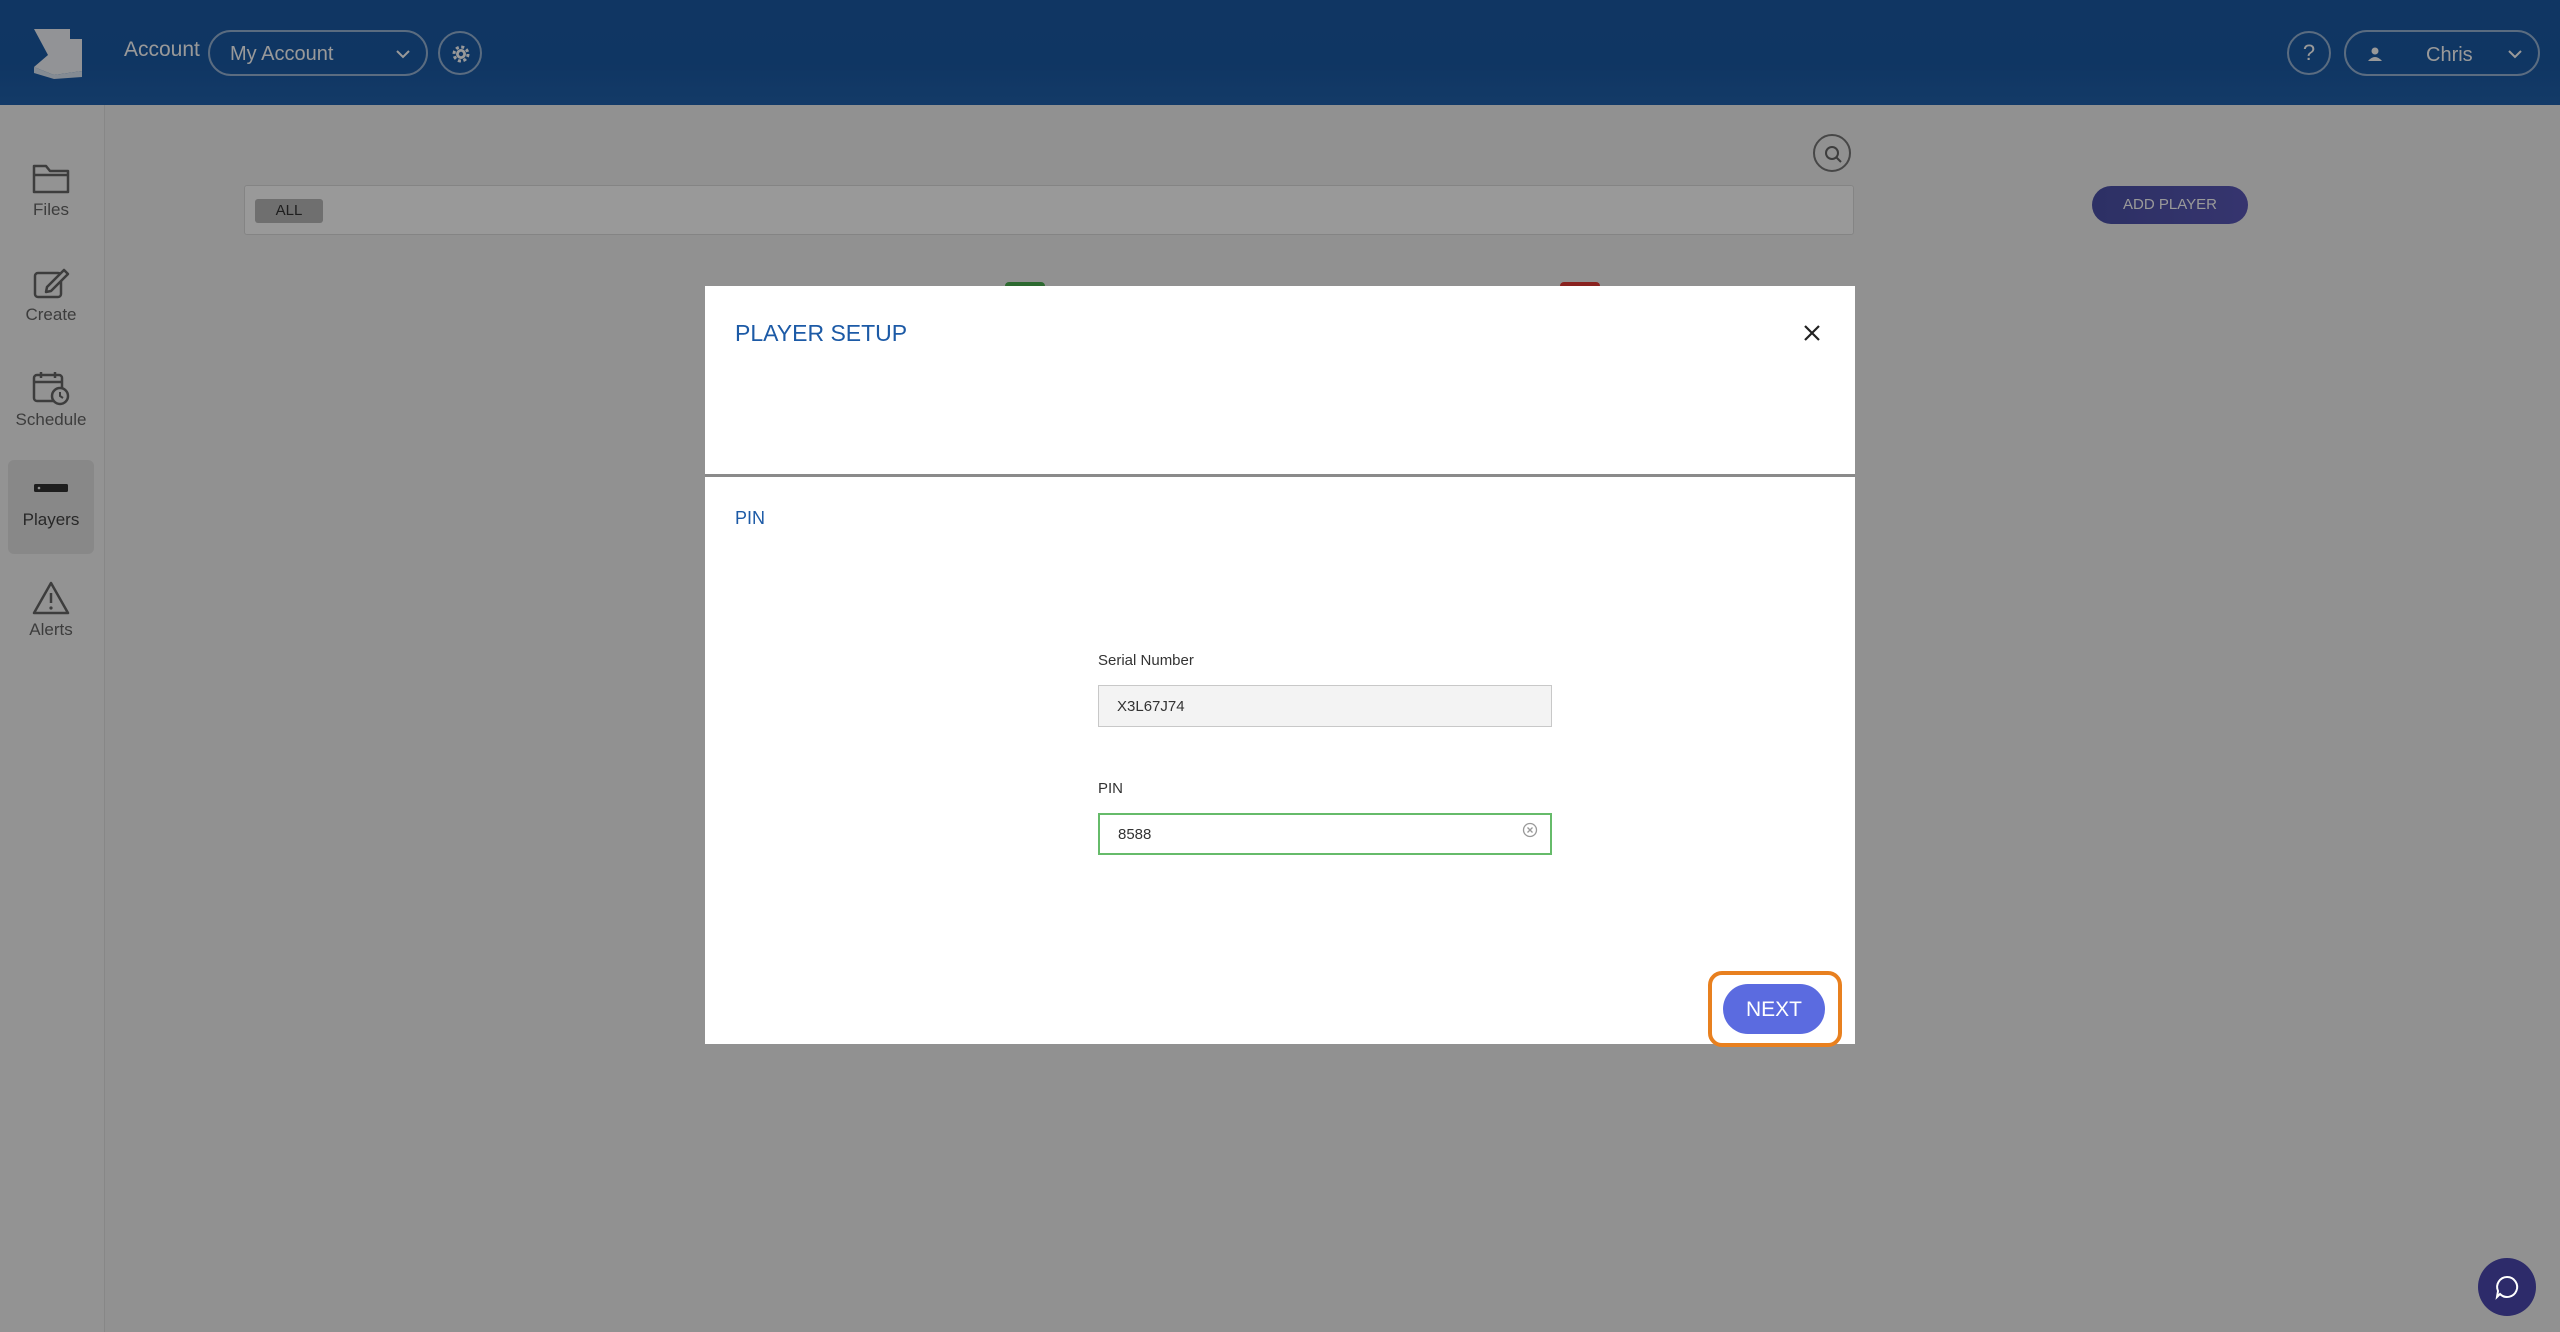  What do you see at coordinates (1280, 475) in the screenshot?
I see `dialog-divider` at bounding box center [1280, 475].